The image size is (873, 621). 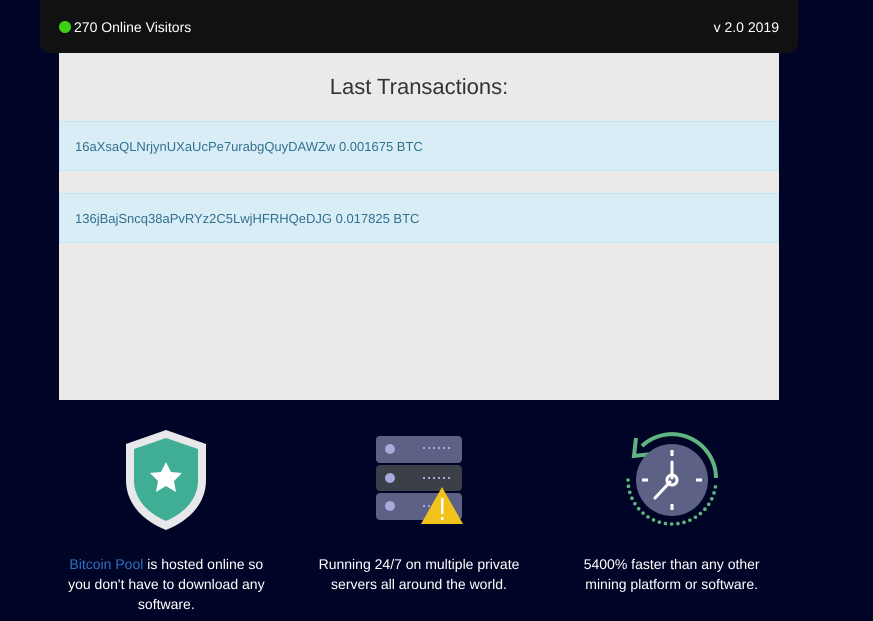 What do you see at coordinates (671, 574) in the screenshot?
I see `feature-text: 5400% faster than any other mining platform or software.` at bounding box center [671, 574].